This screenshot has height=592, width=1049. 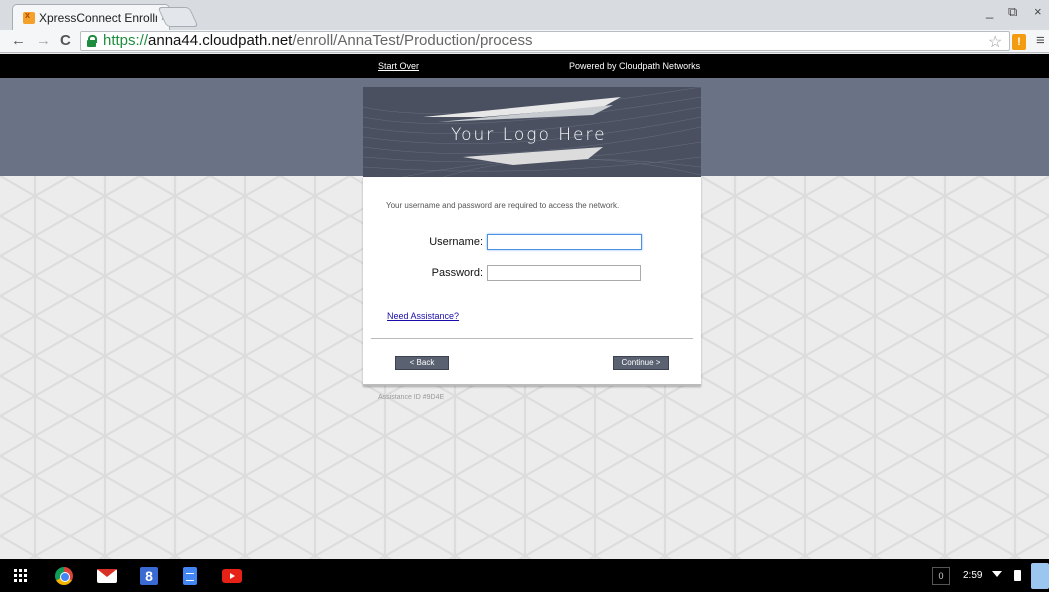 I want to click on logo-text: Your Logo Here, so click(x=529, y=135).